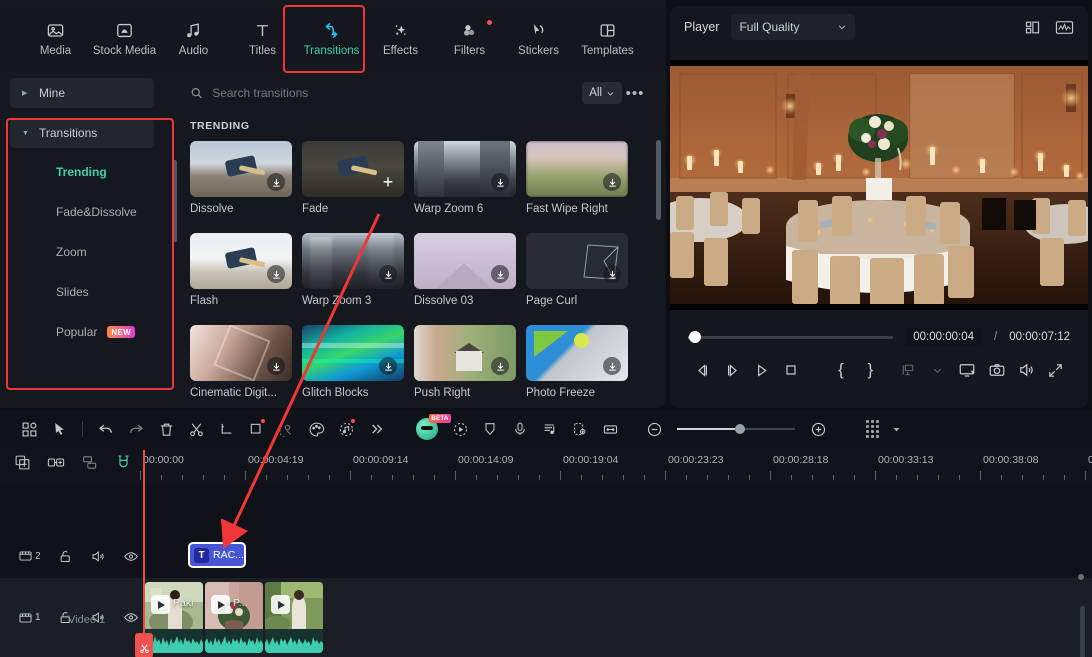  I want to click on undo-button, so click(106, 429).